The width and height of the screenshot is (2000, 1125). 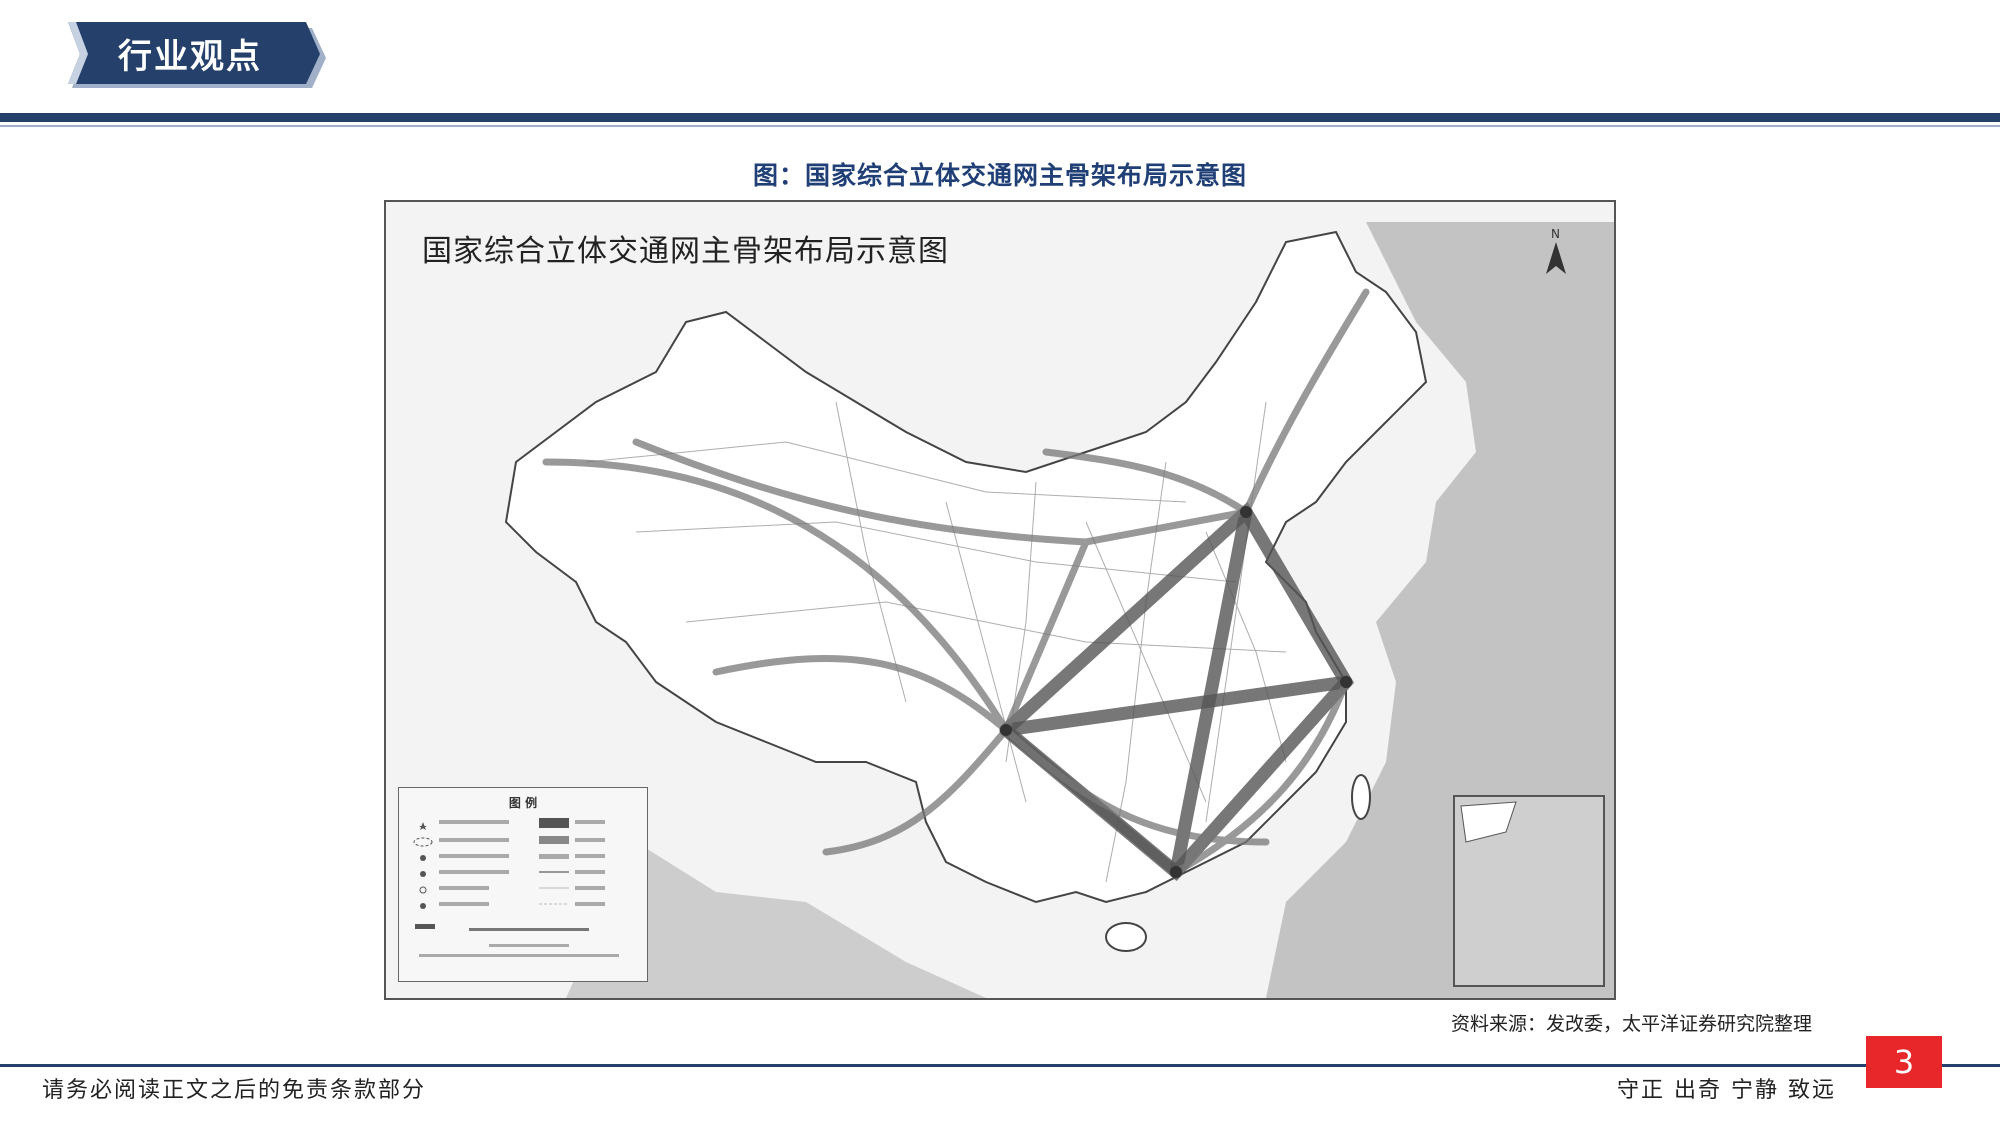 I want to click on header-divider-thin, so click(x=1000, y=126).